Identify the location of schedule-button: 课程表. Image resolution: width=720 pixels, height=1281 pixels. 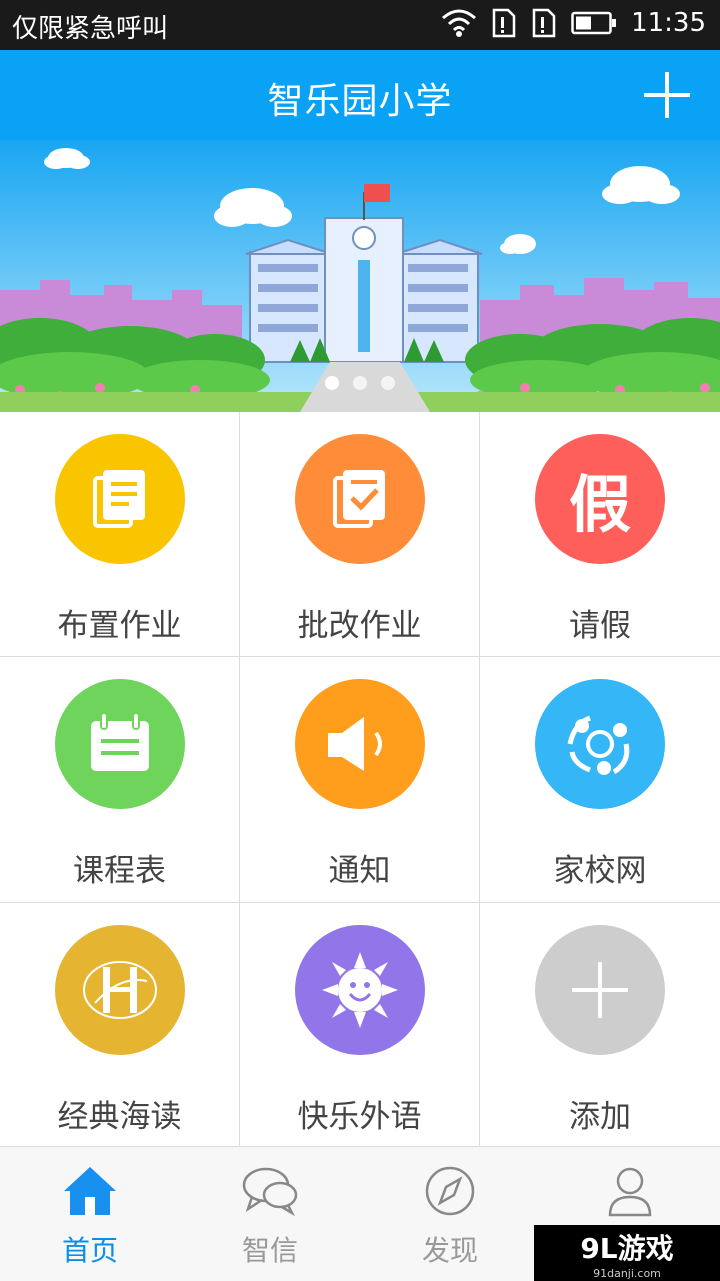
(119, 779).